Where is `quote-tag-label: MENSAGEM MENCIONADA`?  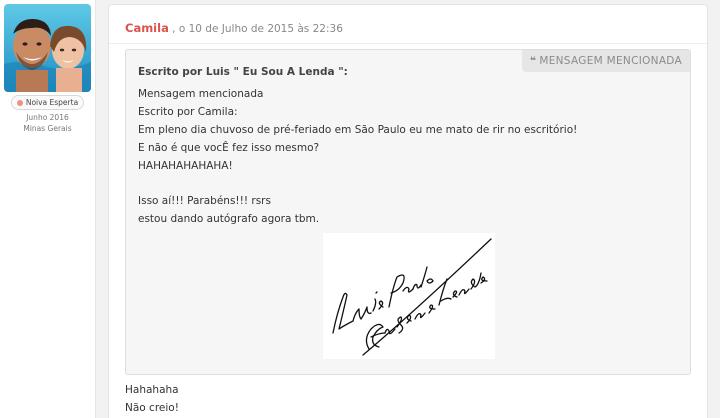
quote-tag-label: MENSAGEM MENCIONADA is located at coordinates (610, 61).